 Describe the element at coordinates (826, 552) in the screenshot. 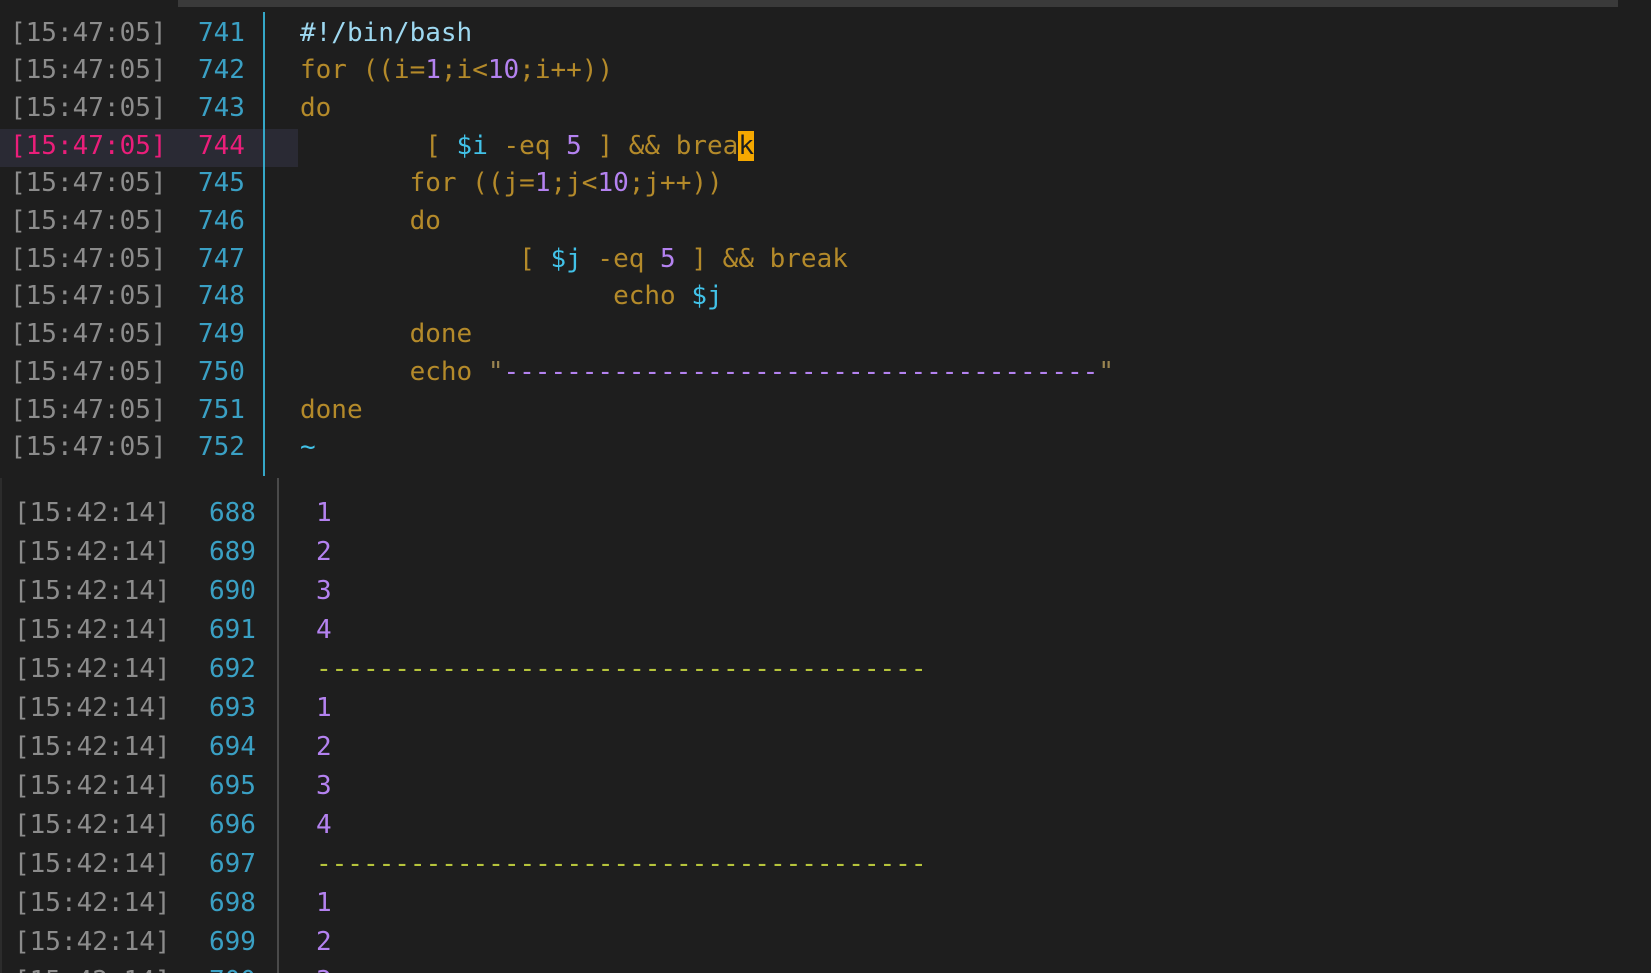

I see `output-line: [15:42:14] 689 2` at that location.